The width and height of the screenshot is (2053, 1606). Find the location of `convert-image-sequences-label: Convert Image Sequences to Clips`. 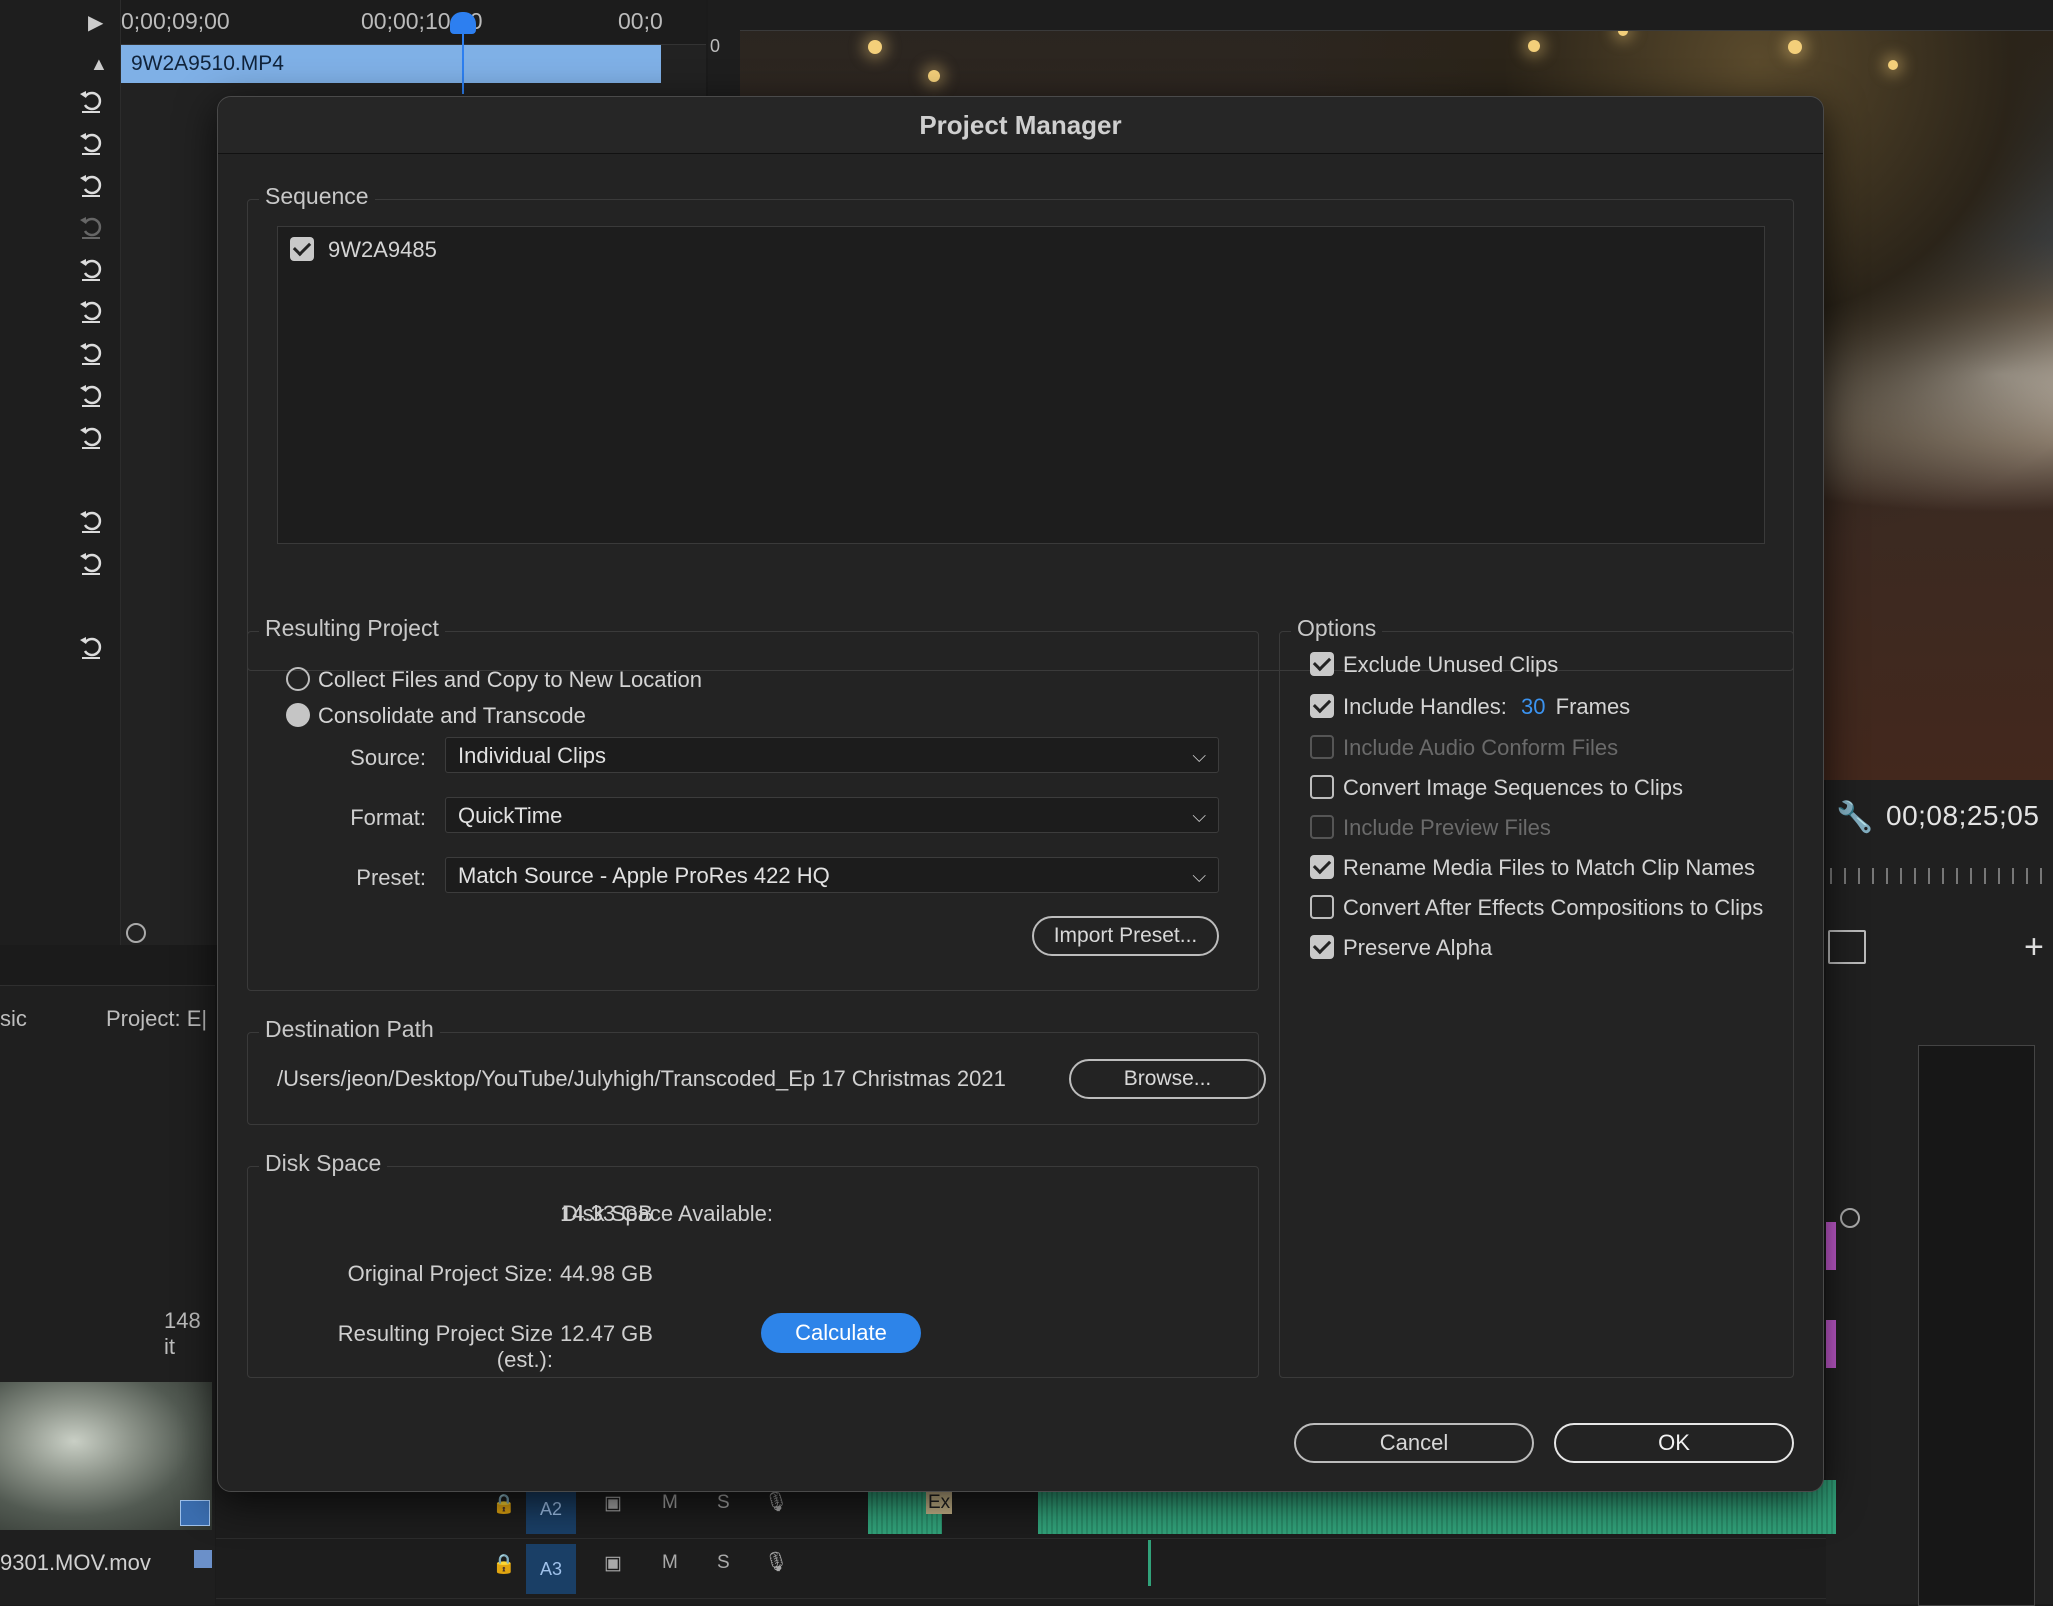

convert-image-sequences-label: Convert Image Sequences to Clips is located at coordinates (1513, 788).